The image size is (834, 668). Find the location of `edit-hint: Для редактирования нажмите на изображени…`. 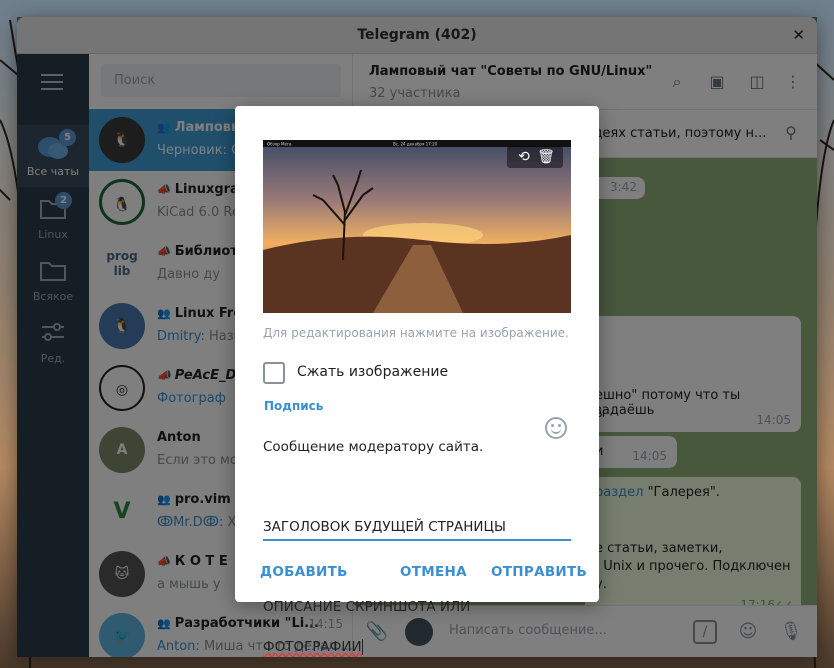

edit-hint: Для редактирования нажмите на изображени… is located at coordinates (416, 333).